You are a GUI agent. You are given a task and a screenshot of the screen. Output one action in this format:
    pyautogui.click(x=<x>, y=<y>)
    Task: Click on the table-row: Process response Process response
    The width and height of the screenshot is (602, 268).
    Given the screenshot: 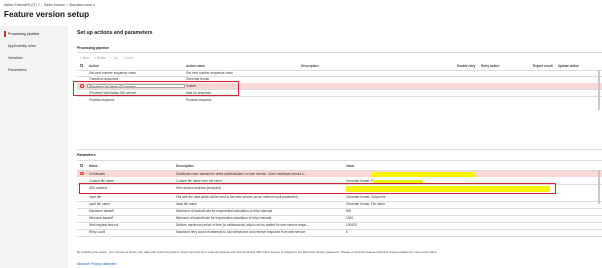 What is the action you would take?
    pyautogui.click(x=339, y=100)
    